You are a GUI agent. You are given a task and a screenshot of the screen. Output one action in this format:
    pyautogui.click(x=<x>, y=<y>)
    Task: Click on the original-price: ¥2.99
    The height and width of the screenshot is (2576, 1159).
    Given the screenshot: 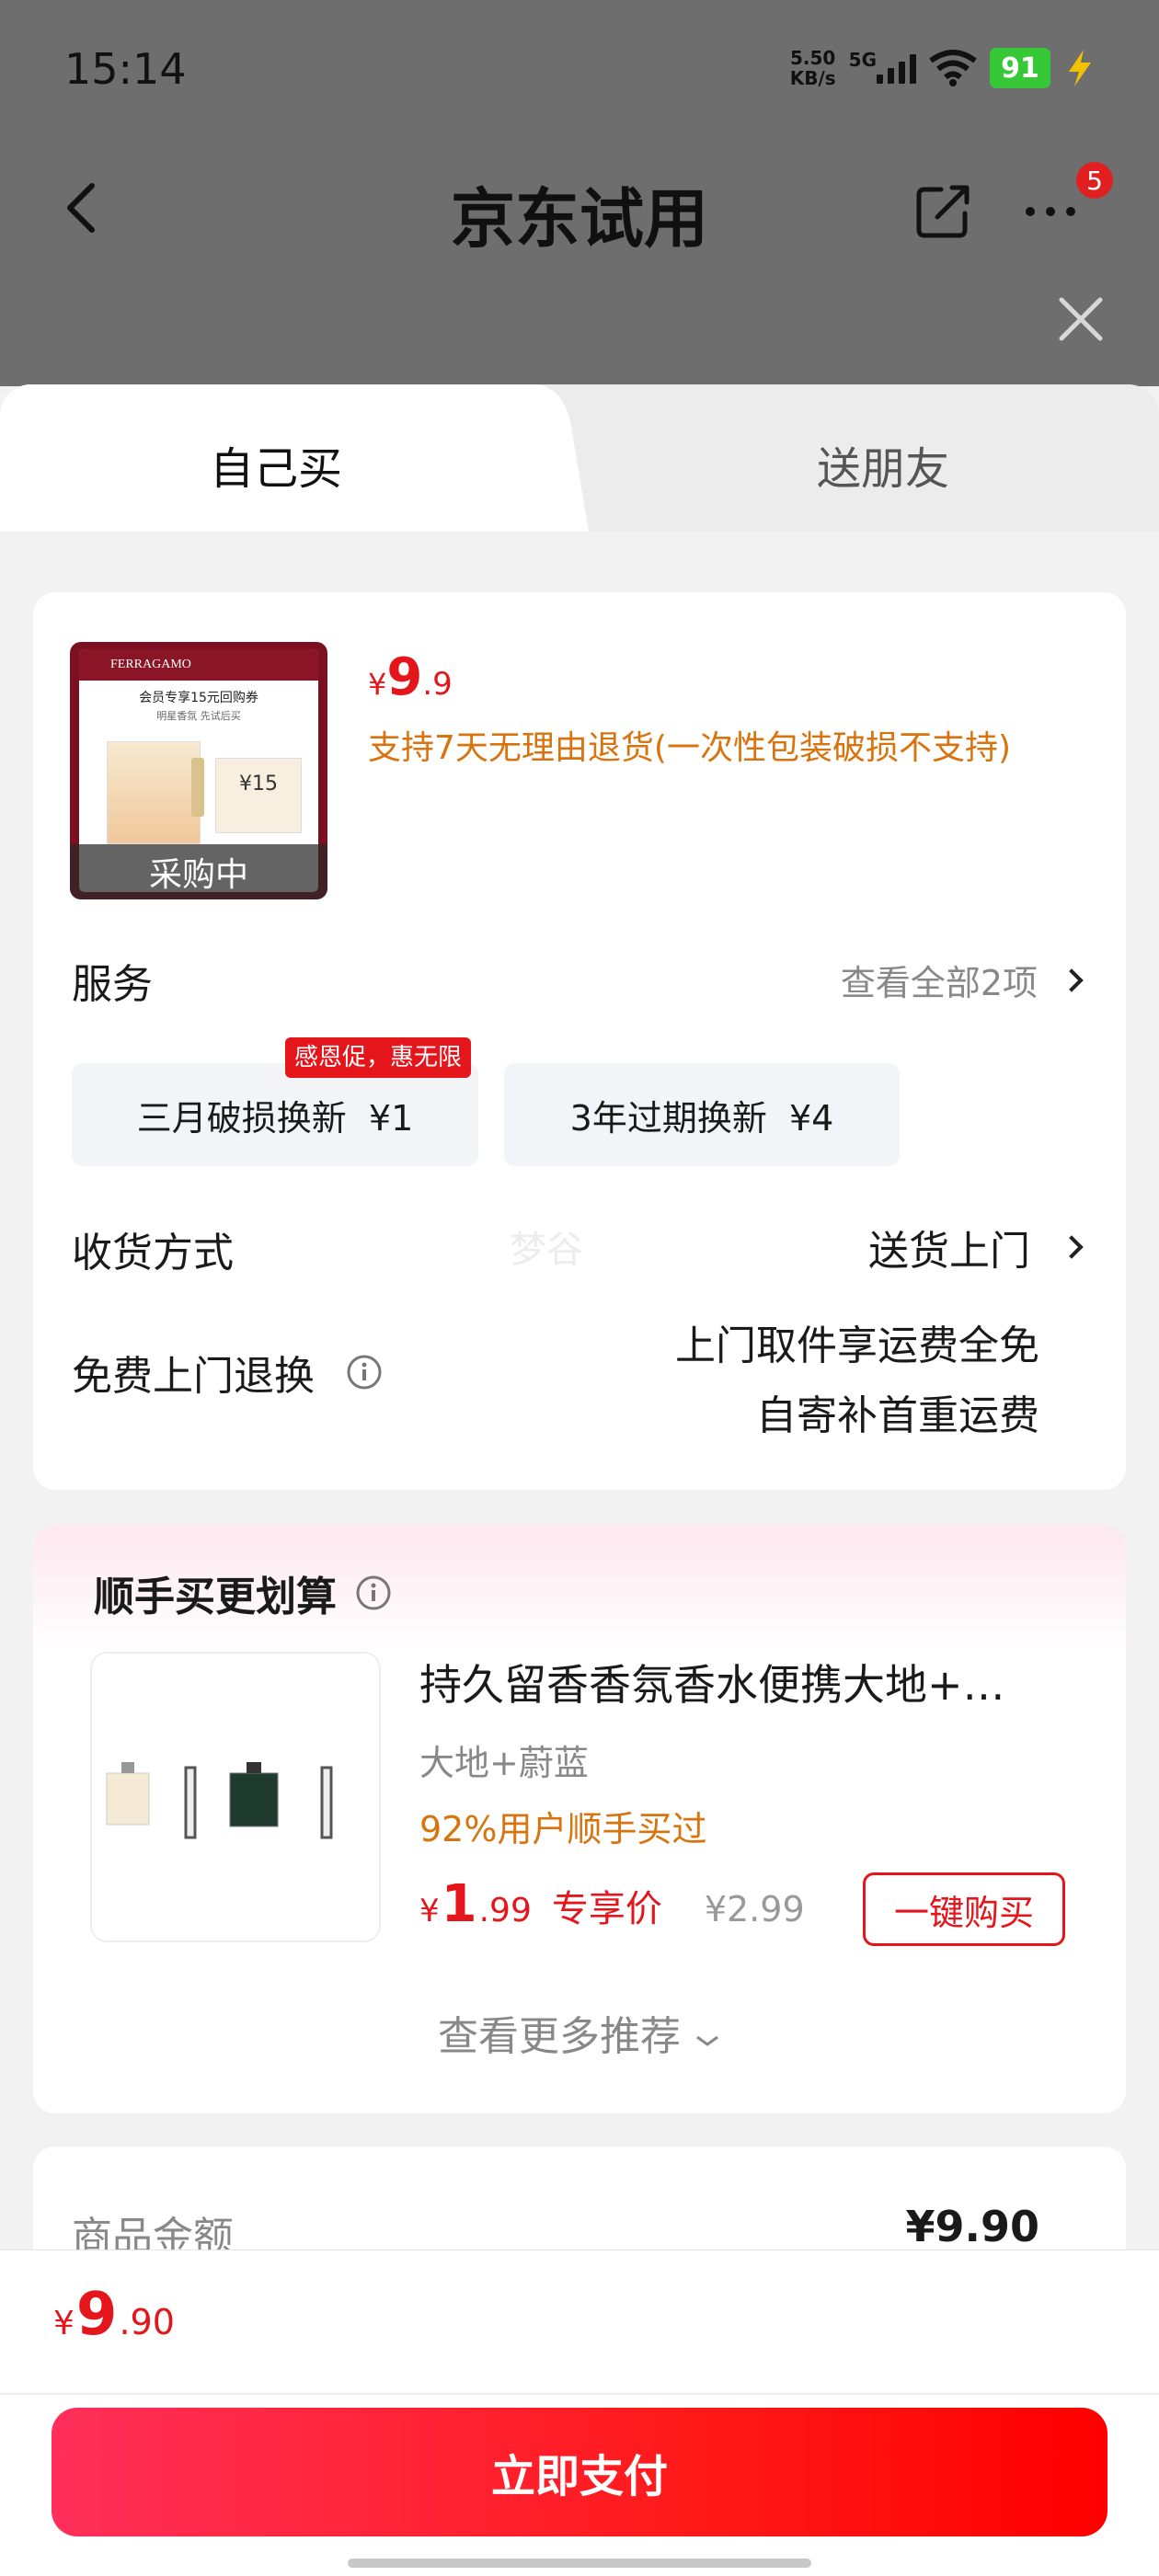 What is the action you would take?
    pyautogui.click(x=754, y=1909)
    